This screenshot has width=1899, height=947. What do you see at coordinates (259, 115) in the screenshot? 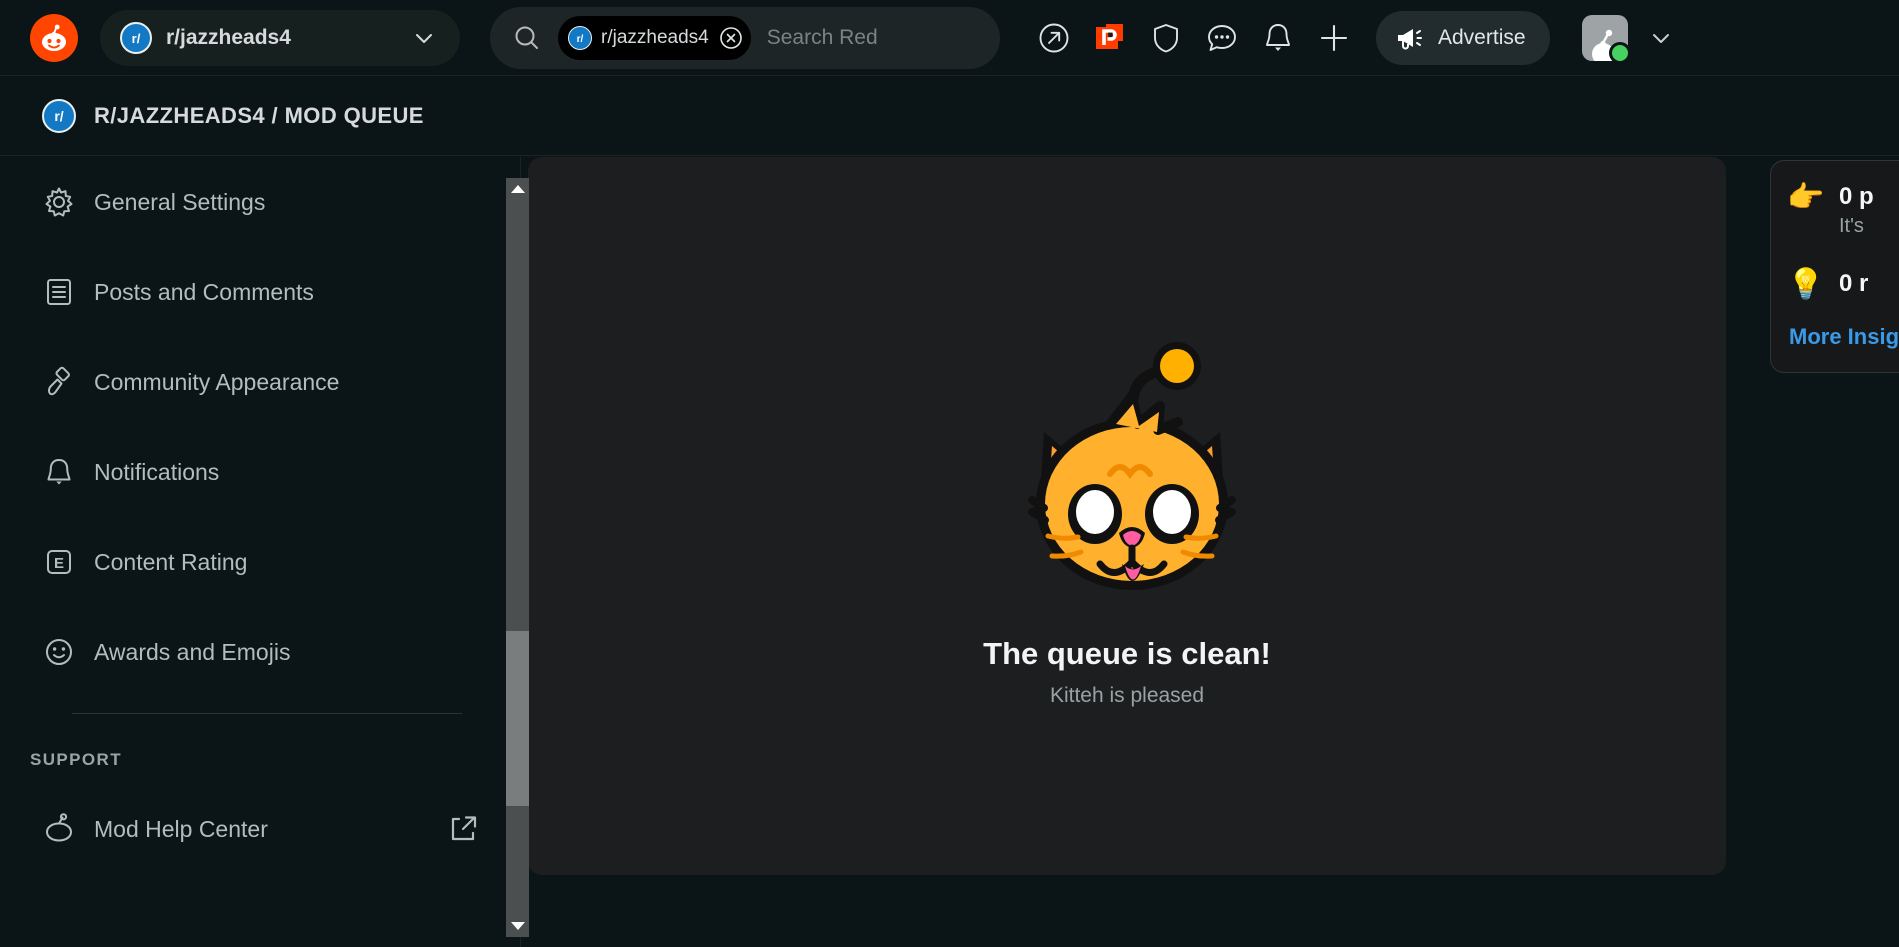
I see `page-title: R/JAZZHEADS4 / MOD QUEUE` at bounding box center [259, 115].